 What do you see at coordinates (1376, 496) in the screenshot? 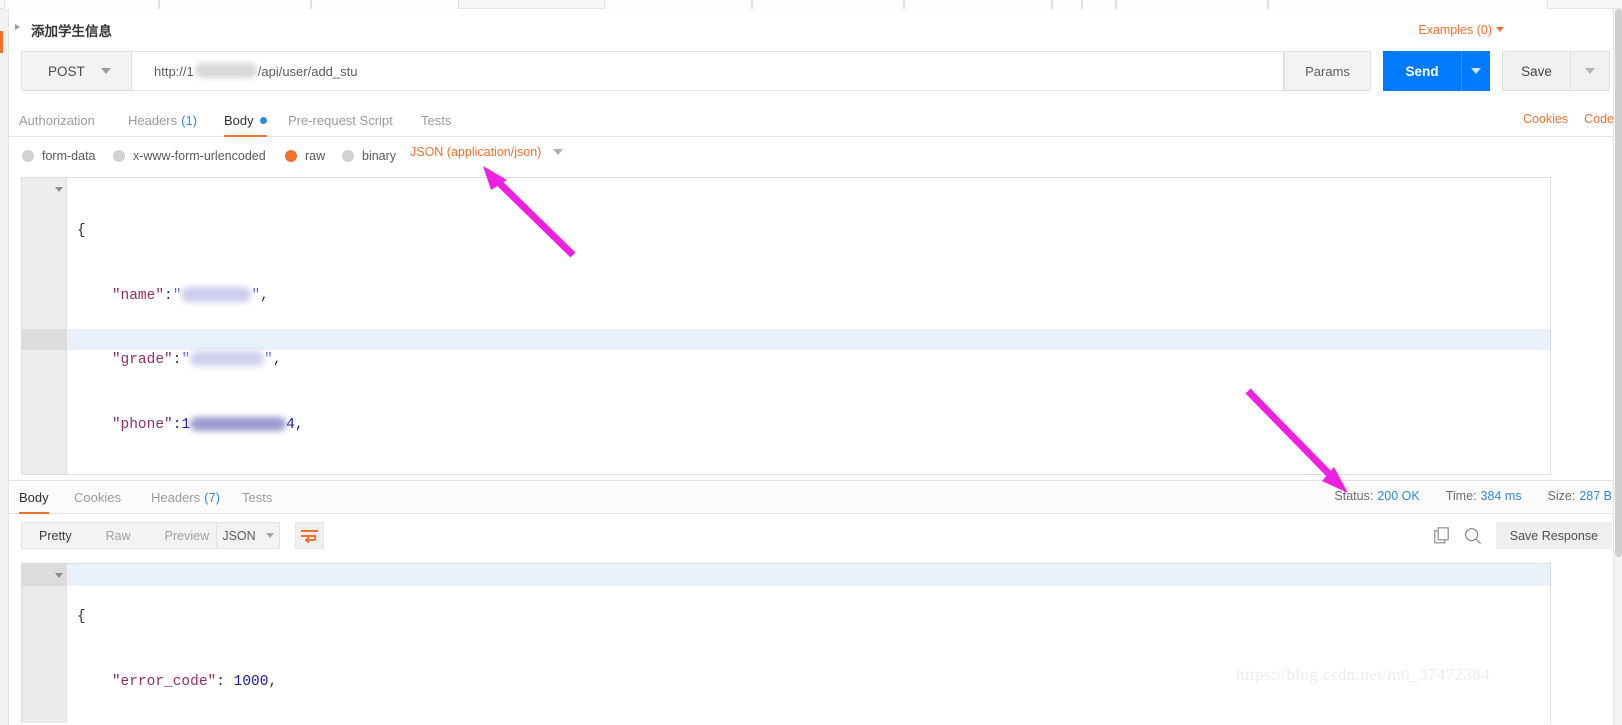
I see `status-group: Status: 200 OK` at bounding box center [1376, 496].